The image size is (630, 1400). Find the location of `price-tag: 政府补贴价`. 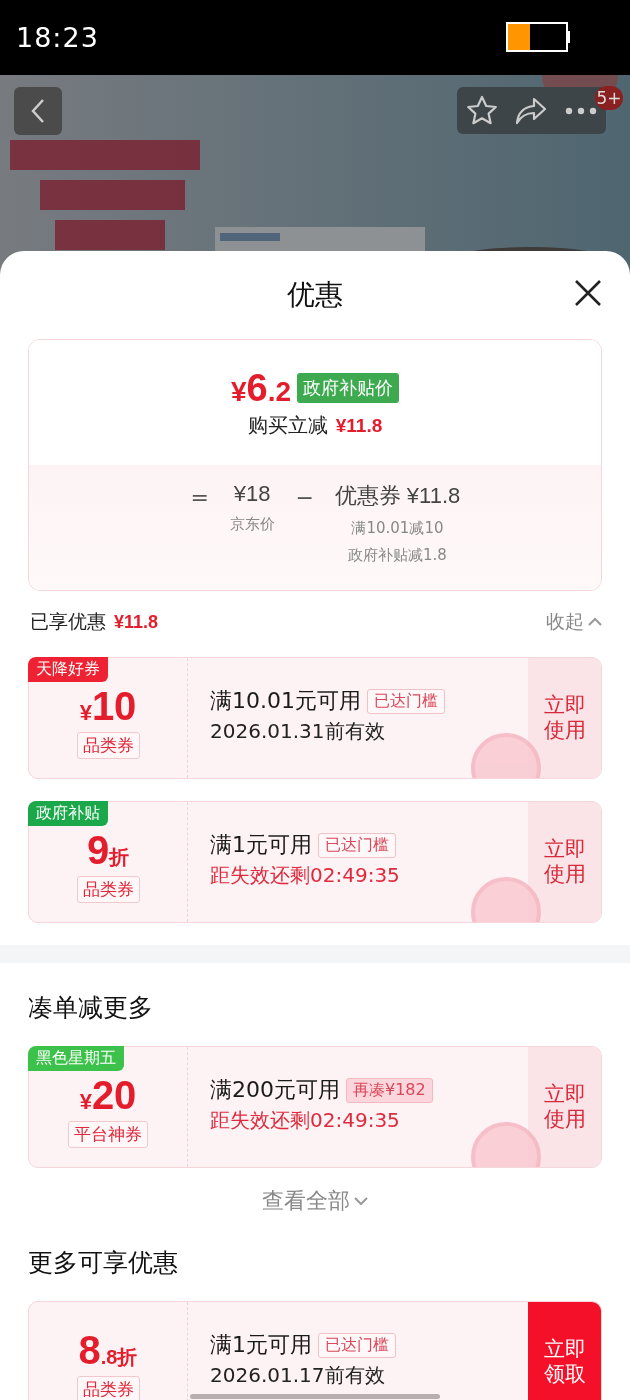

price-tag: 政府补贴价 is located at coordinates (348, 388).